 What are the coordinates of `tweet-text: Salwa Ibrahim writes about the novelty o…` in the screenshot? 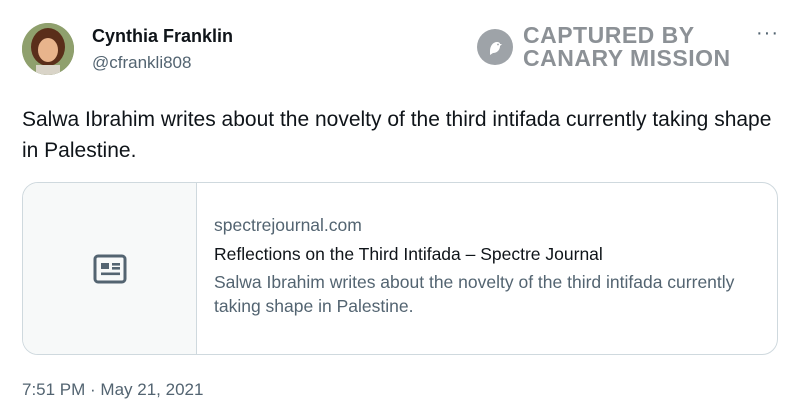 It's located at (397, 135).